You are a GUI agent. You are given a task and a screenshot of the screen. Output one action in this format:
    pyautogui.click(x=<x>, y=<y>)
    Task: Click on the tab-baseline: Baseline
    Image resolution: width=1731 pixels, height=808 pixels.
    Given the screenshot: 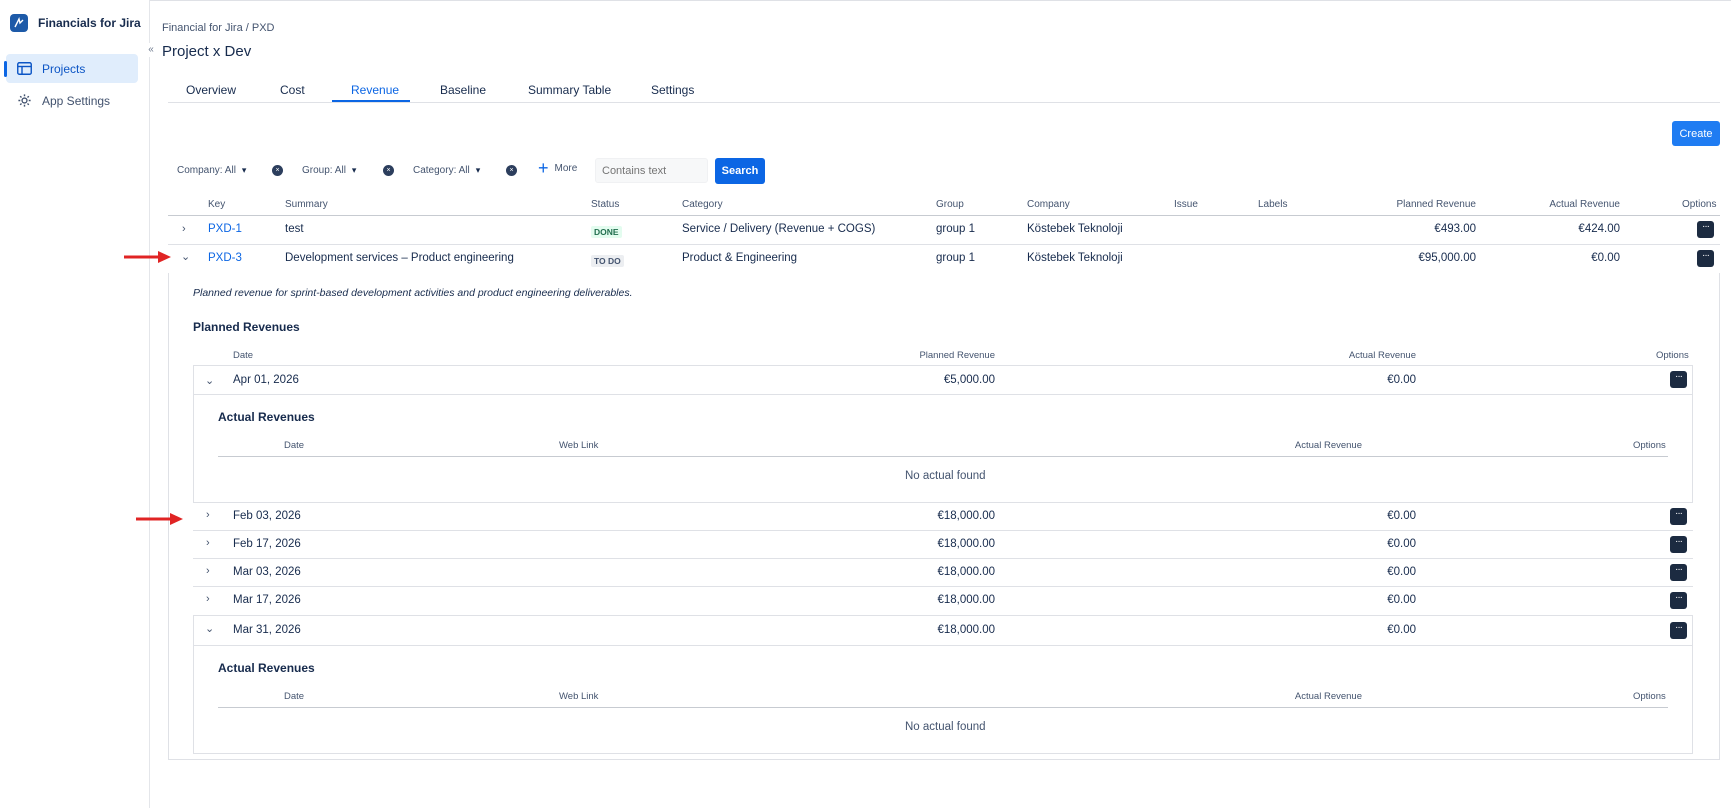 What is the action you would take?
    pyautogui.click(x=463, y=90)
    